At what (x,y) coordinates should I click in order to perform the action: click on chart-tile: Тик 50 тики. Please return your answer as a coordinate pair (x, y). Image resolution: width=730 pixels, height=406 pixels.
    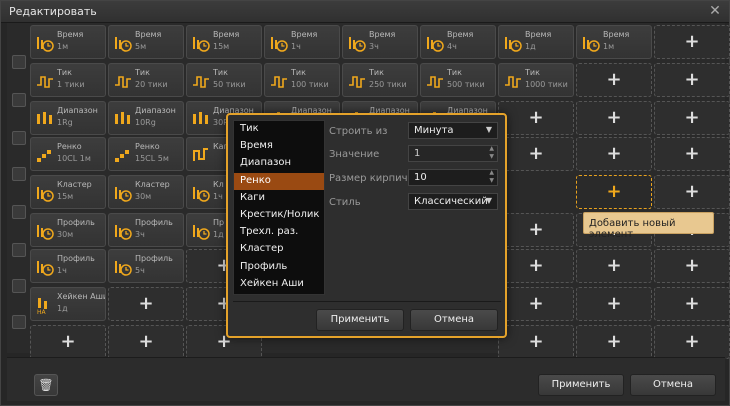
    Looking at the image, I should click on (224, 80).